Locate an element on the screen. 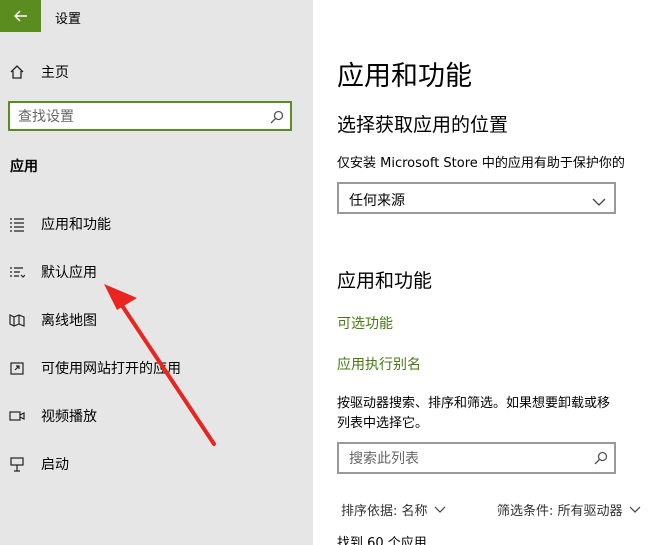 The image size is (657, 545). window-title: 设置 is located at coordinates (68, 19).